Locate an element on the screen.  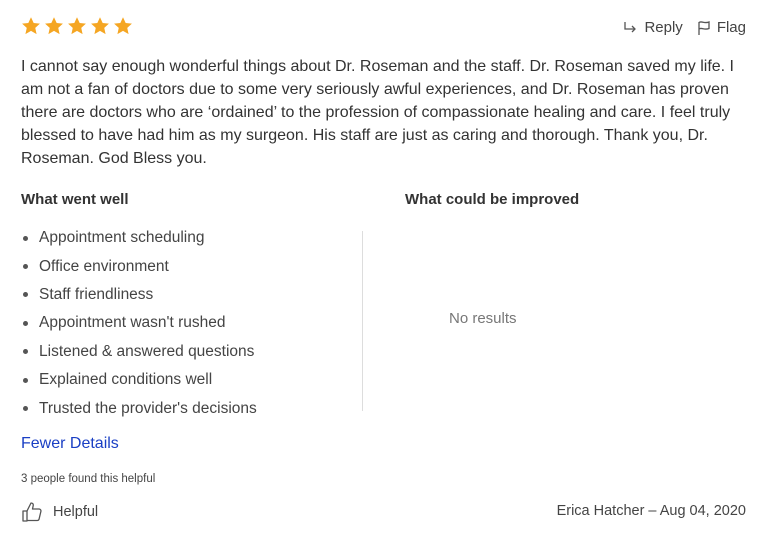
list-item: Listened & answered questions is located at coordinates (139, 352).